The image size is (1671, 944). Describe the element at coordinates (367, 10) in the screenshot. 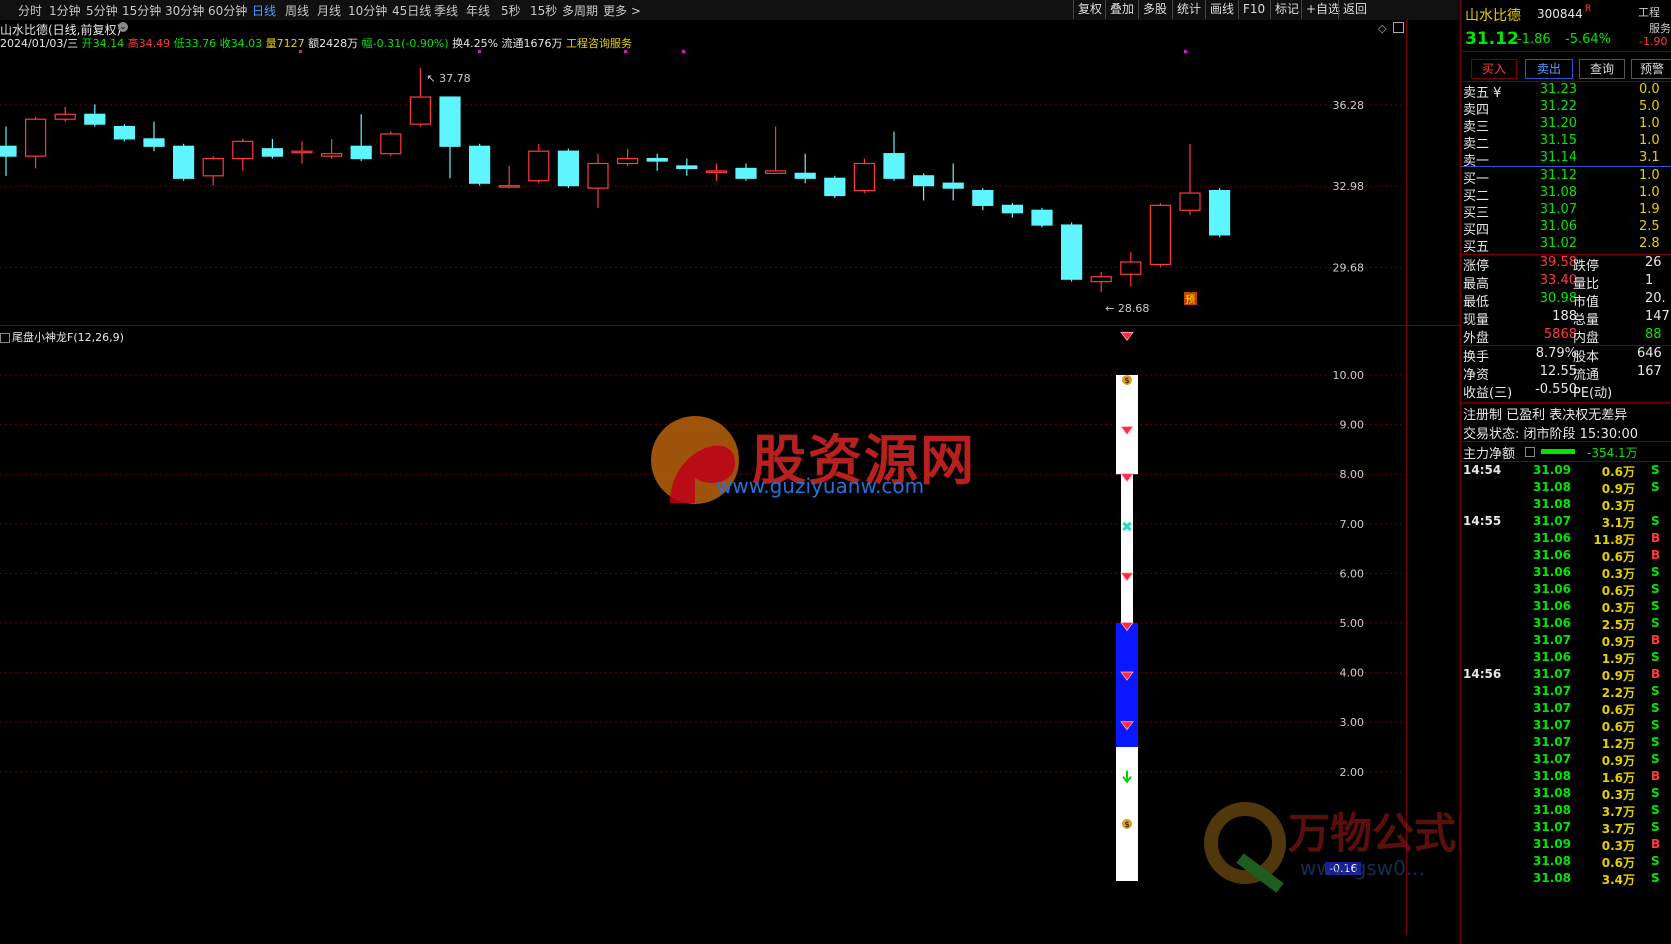

I see `period-tab-9: 10分钟` at that location.